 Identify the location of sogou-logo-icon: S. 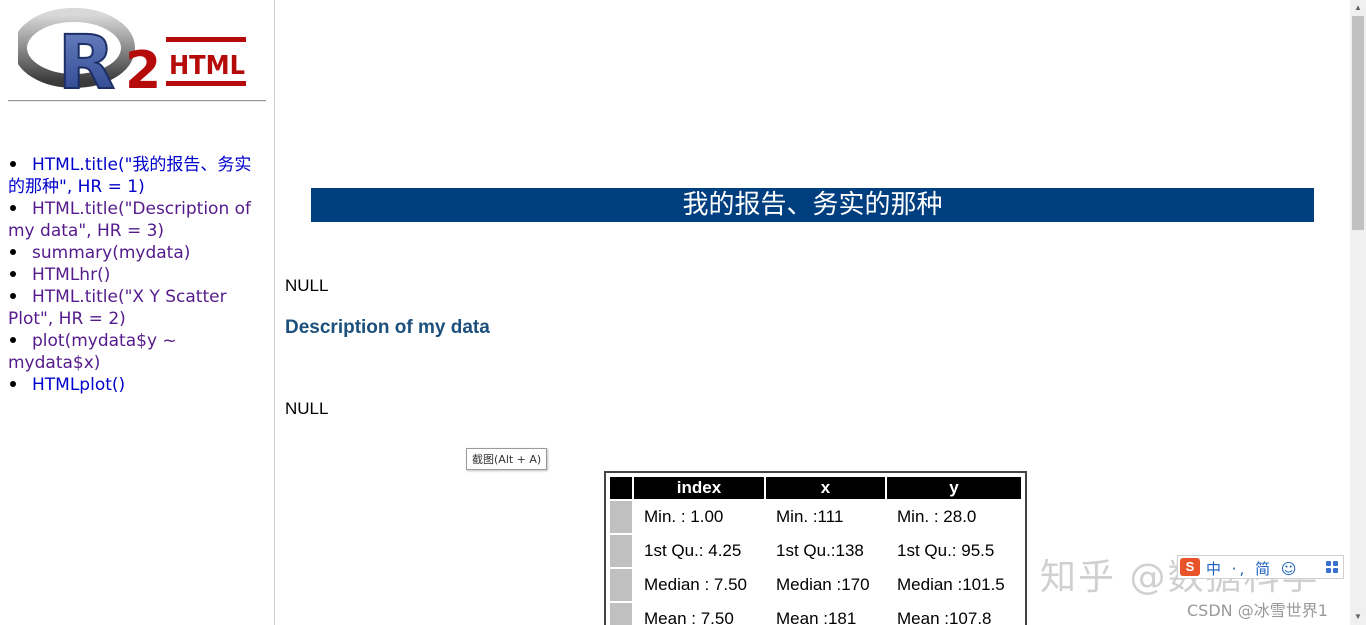
(1190, 567).